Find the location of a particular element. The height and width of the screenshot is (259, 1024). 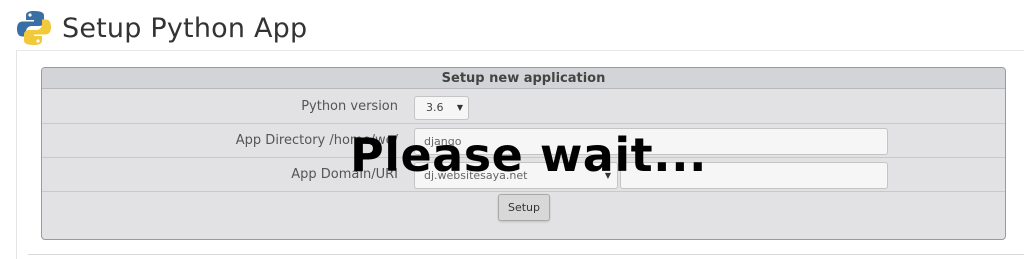

python-version-value: 3.6 is located at coordinates (435, 107).